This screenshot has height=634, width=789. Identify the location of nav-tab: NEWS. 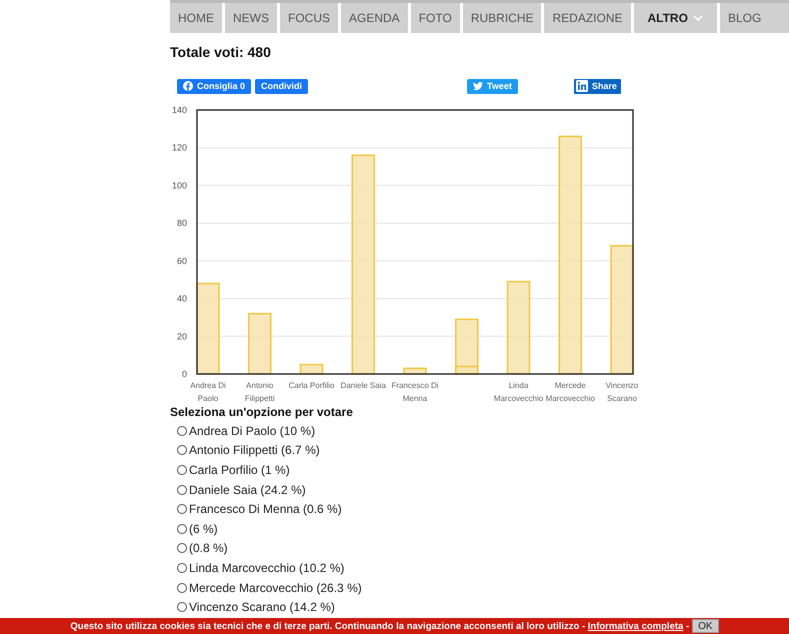
(252, 18).